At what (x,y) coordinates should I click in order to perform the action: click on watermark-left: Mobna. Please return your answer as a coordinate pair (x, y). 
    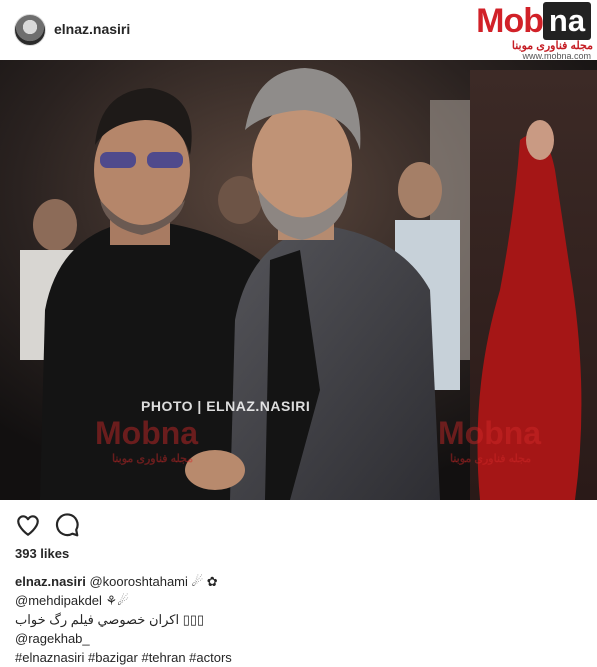
    Looking at the image, I should click on (147, 433).